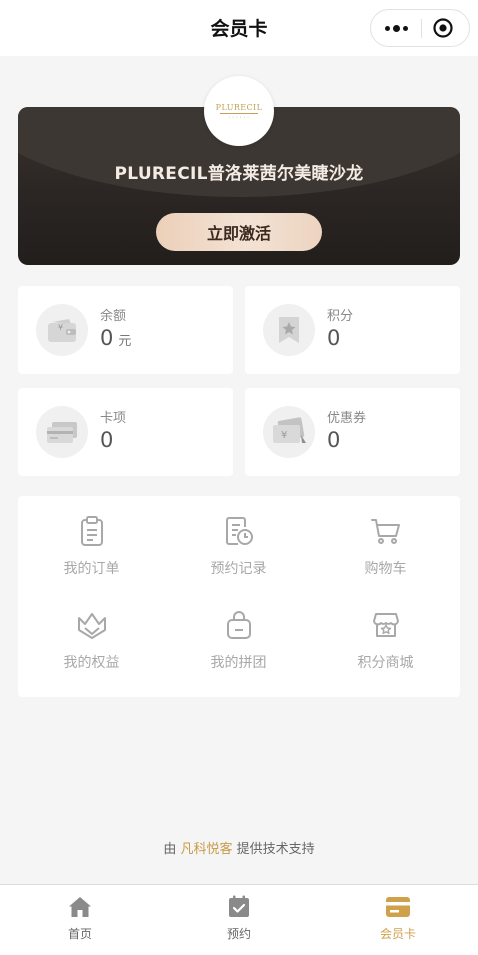  I want to click on wallet-icon: ¥, so click(62, 330).